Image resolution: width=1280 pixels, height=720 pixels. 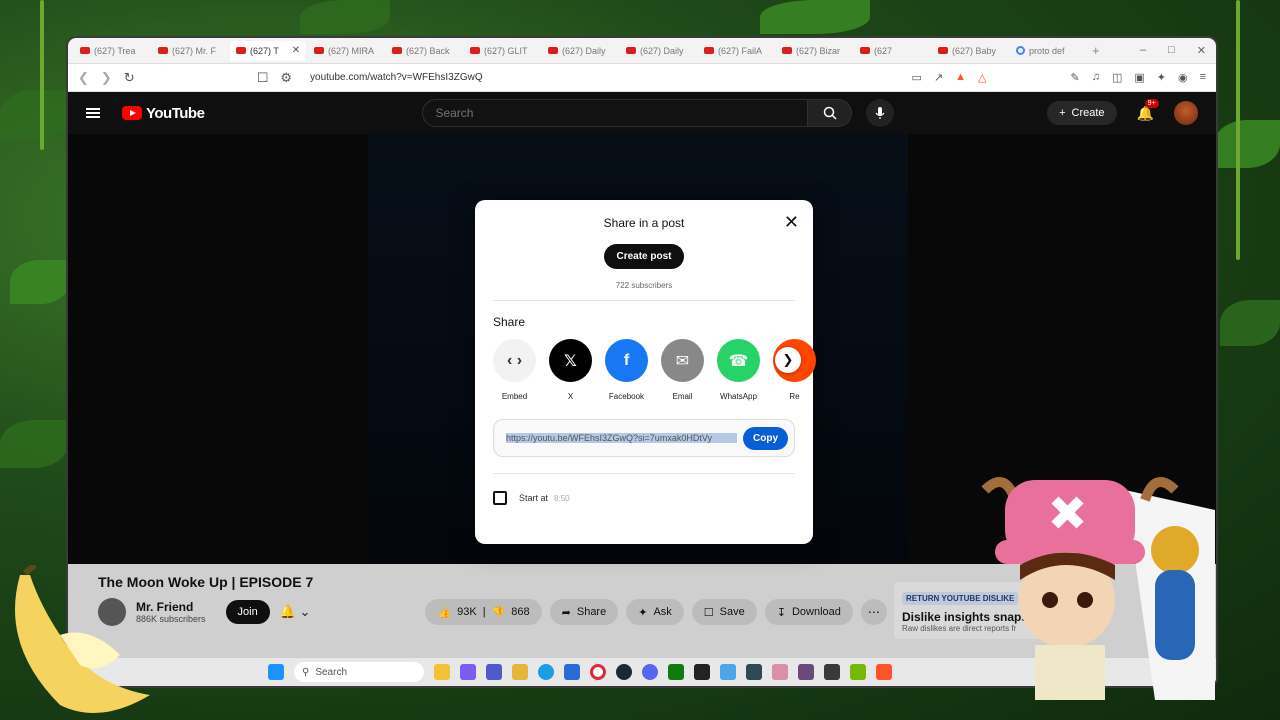 I want to click on guide-menu-icon, so click(x=93, y=113).